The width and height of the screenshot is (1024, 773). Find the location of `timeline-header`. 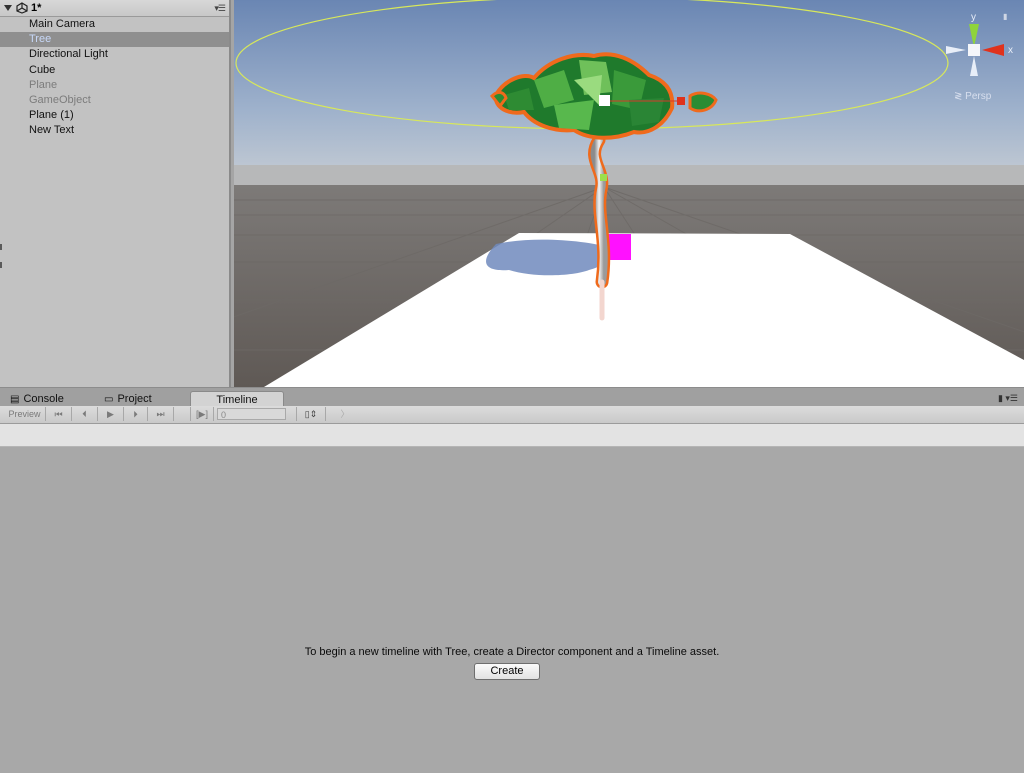

timeline-header is located at coordinates (512, 435).